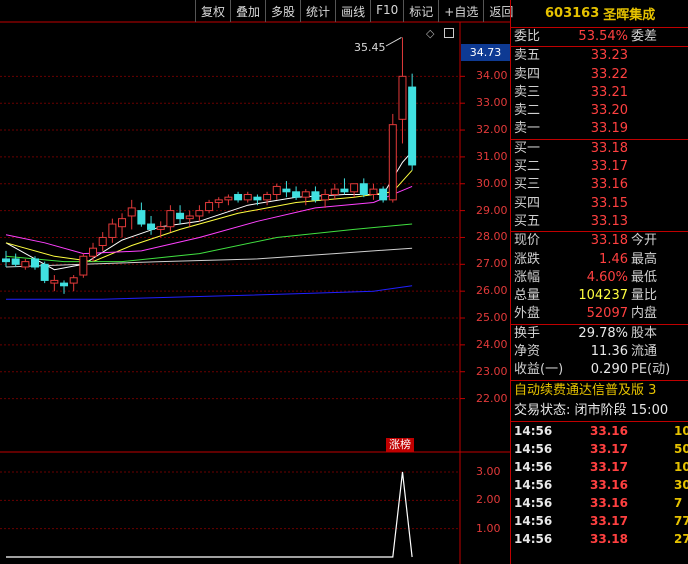  Describe the element at coordinates (430, 33) in the screenshot. I see `diamond-icon: ◇` at that location.